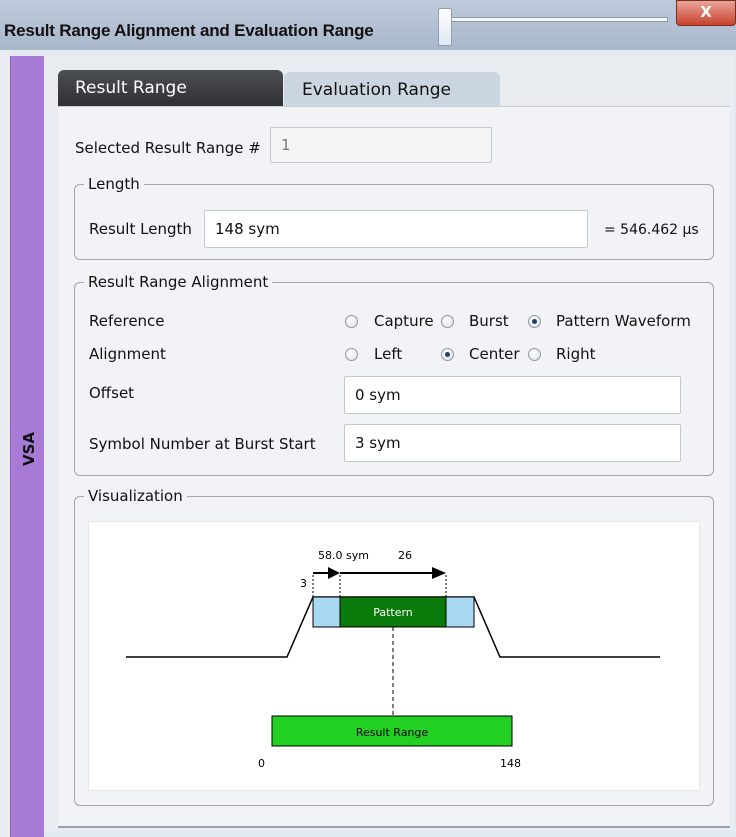 Image resolution: width=736 pixels, height=837 pixels. Describe the element at coordinates (510, 763) in the screenshot. I see `result-end-label: 148` at that location.